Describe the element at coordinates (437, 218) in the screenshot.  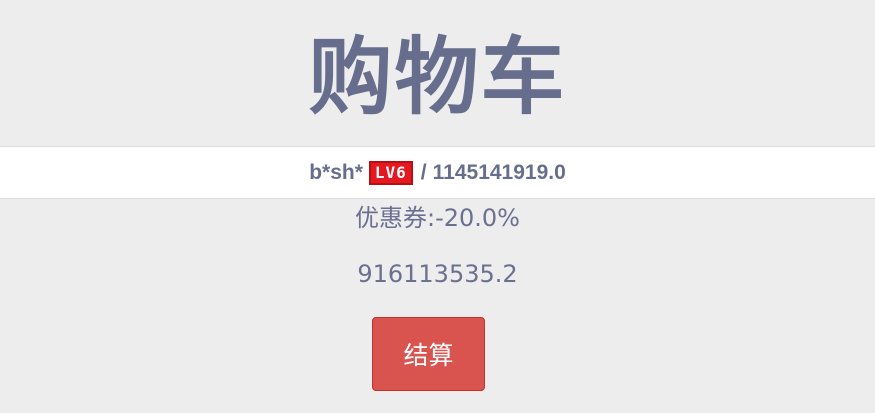
I see `coupon-discount: 优惠券:-20.0%` at that location.